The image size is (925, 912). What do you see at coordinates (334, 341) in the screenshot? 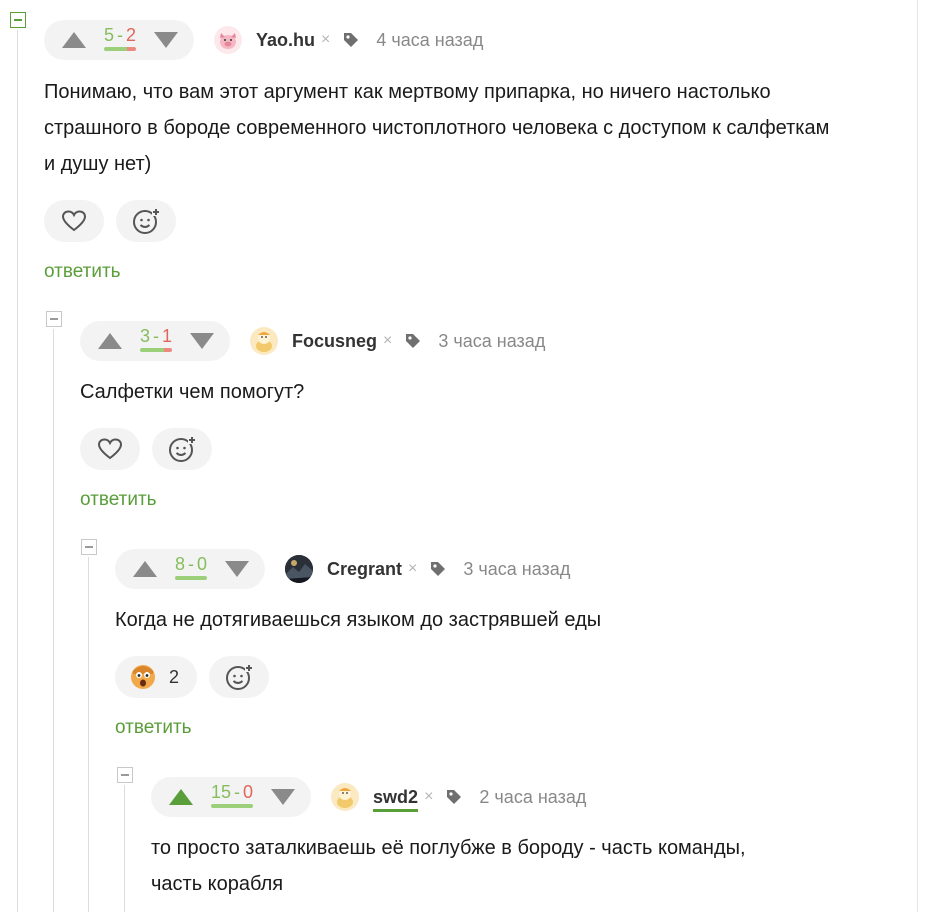
I see `author-name: Focusneg` at bounding box center [334, 341].